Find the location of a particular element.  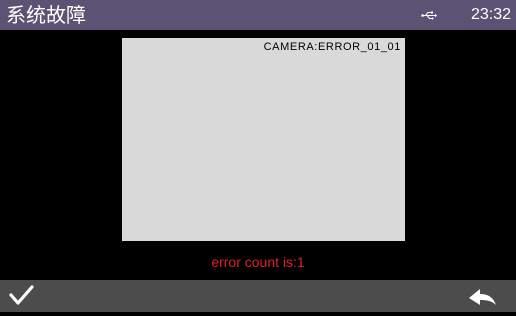

screen-title: 系统故障 is located at coordinates (46, 15).